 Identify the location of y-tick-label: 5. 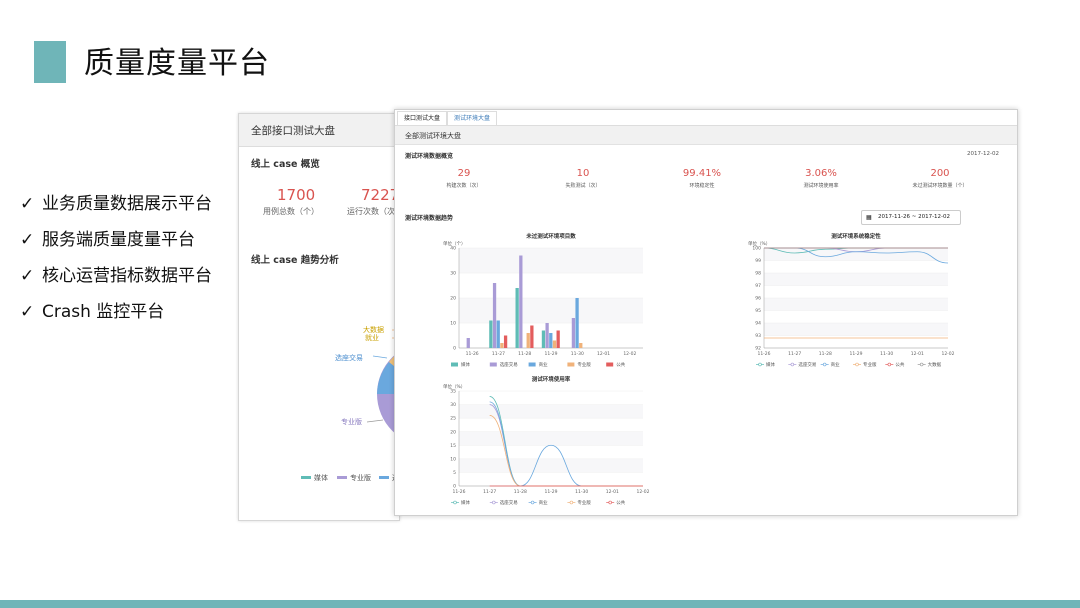
(454, 473).